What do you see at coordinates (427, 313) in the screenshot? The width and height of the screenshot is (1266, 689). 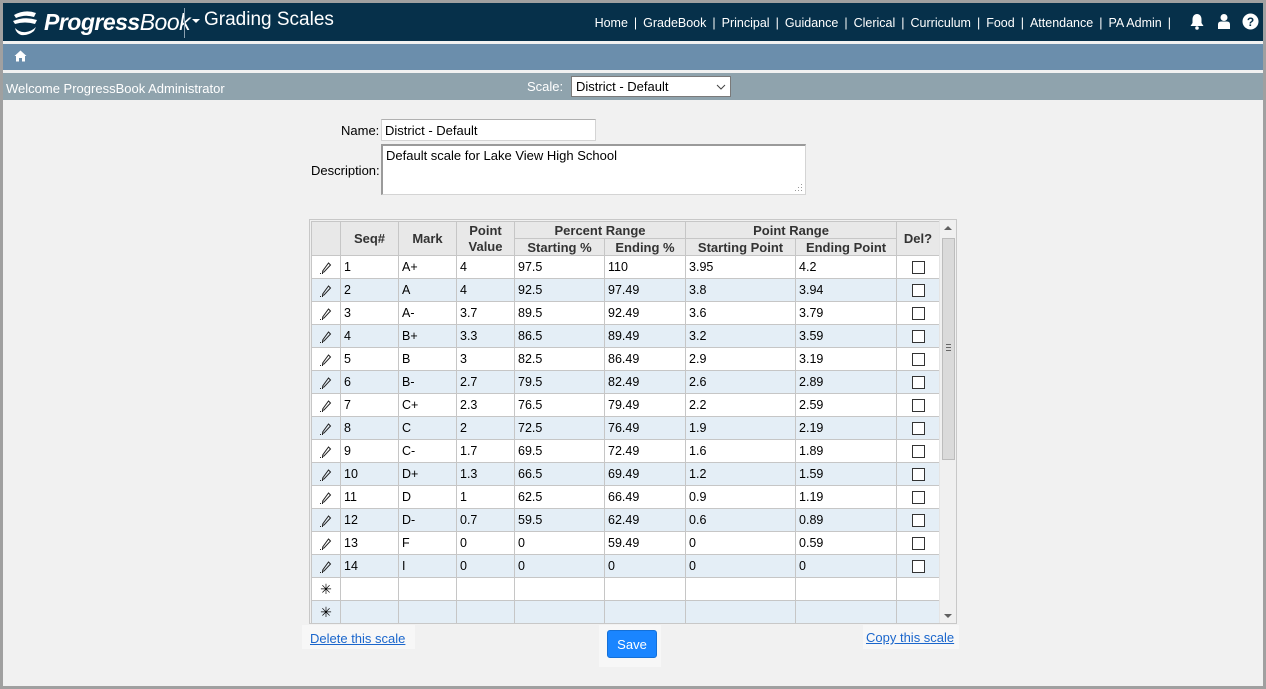 I see `cell-mark: A-` at bounding box center [427, 313].